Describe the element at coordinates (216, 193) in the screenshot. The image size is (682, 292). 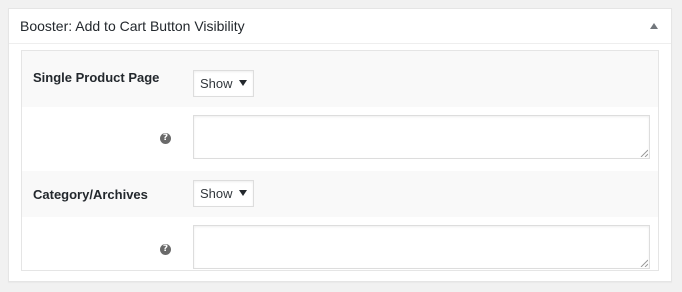
I see `category-archives-select-value: Show` at that location.